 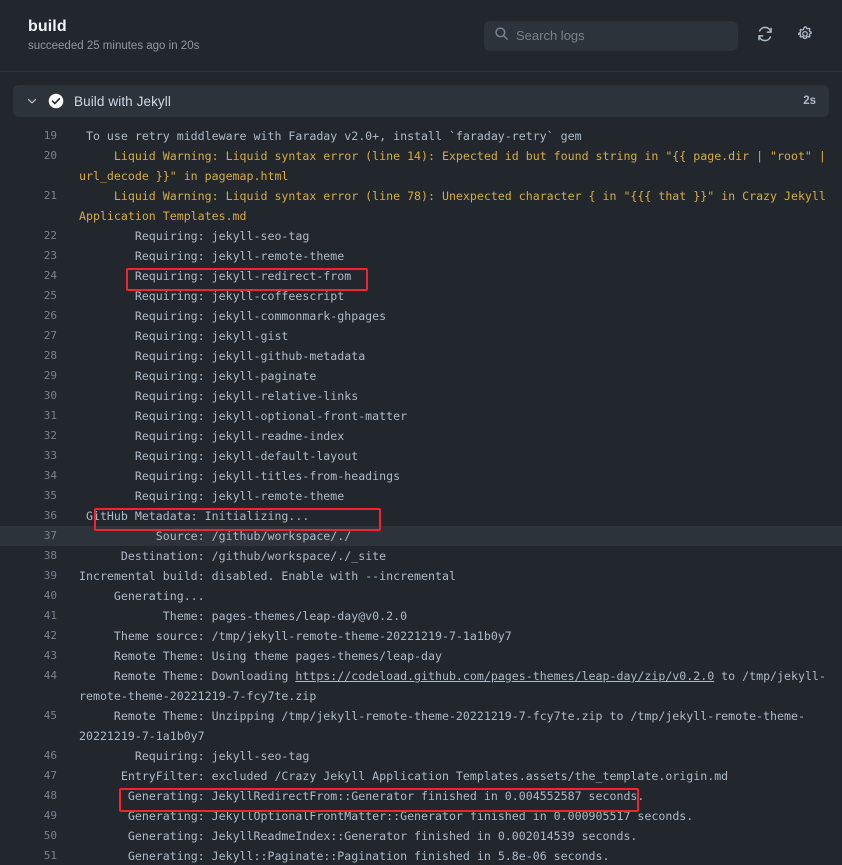 I want to click on log-line: 22 Requiring: jekyll-seo-tag, so click(x=421, y=236).